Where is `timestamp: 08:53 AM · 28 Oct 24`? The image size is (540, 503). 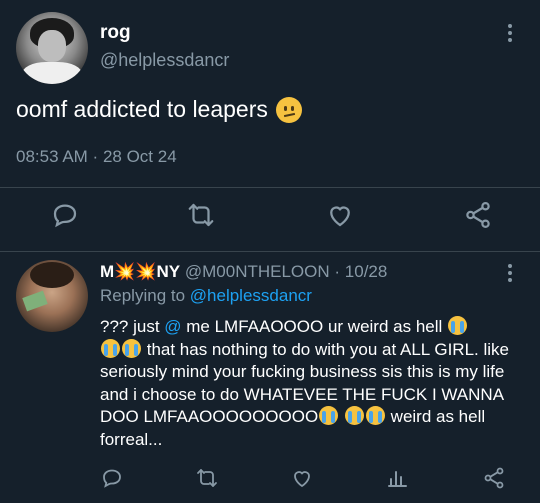
timestamp: 08:53 AM · 28 Oct 24 is located at coordinates (96, 157).